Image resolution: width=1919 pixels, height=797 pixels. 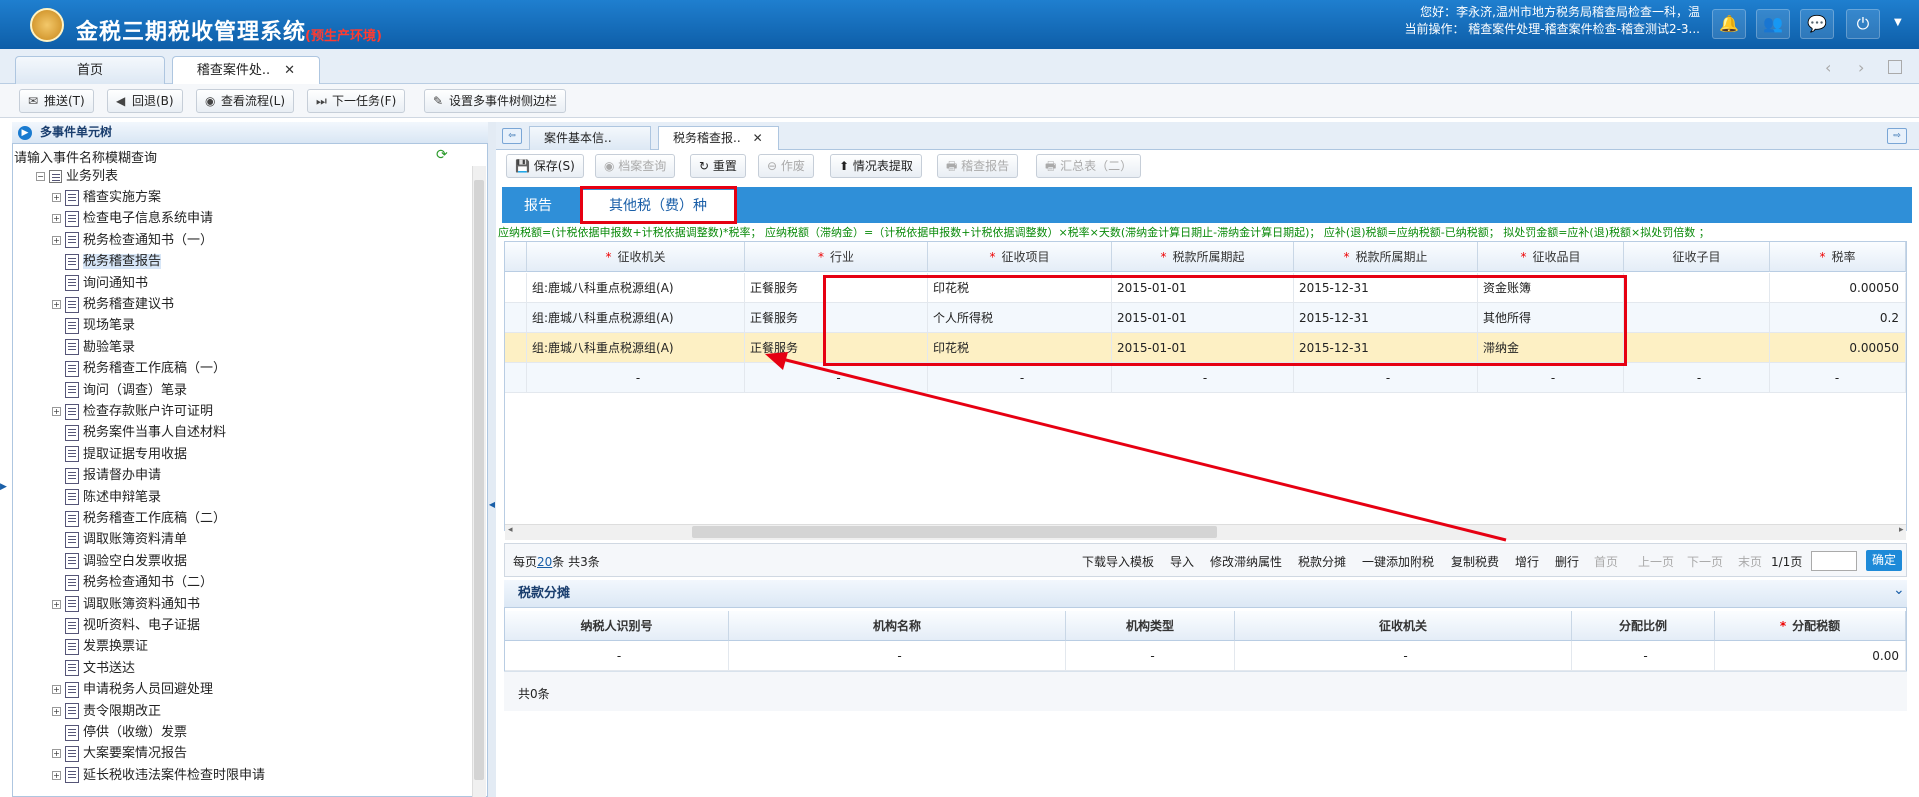 What do you see at coordinates (590, 138) in the screenshot?
I see `tab-case-info: 案件基本信..` at bounding box center [590, 138].